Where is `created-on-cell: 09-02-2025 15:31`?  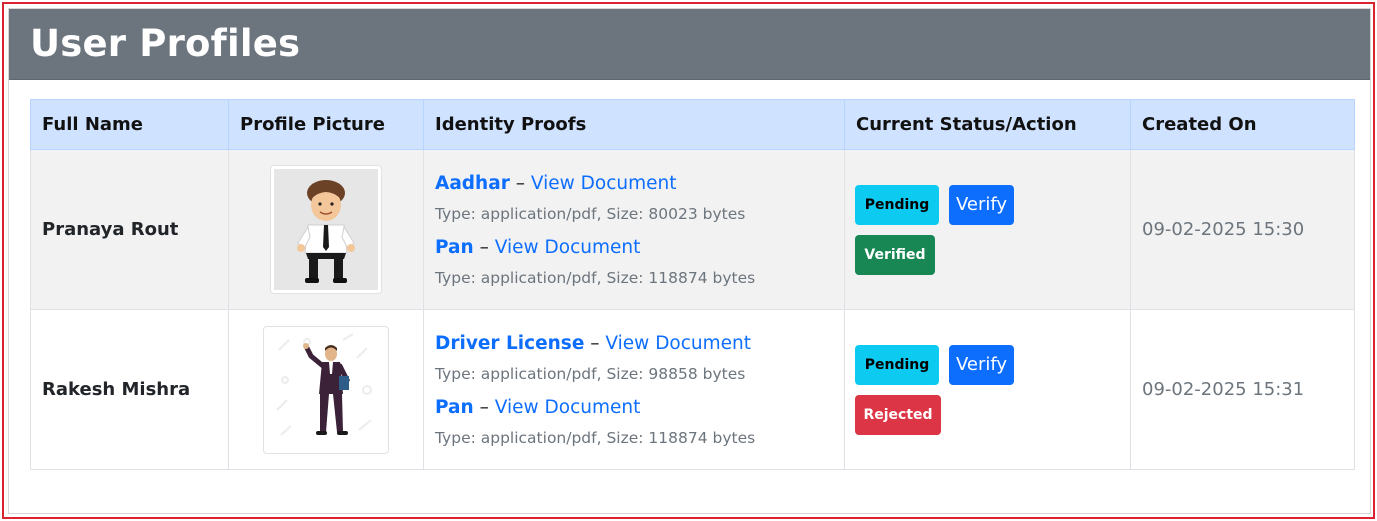
created-on-cell: 09-02-2025 15:31 is located at coordinates (1242, 389).